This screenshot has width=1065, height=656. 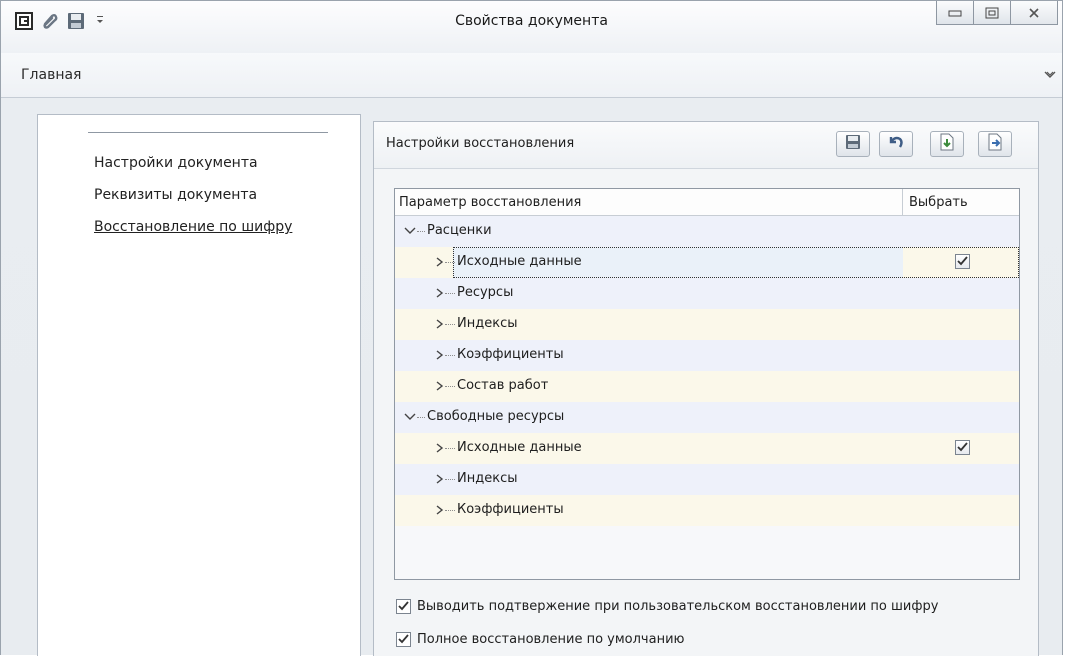 What do you see at coordinates (51, 75) in the screenshot?
I see `tab-main: Главная` at bounding box center [51, 75].